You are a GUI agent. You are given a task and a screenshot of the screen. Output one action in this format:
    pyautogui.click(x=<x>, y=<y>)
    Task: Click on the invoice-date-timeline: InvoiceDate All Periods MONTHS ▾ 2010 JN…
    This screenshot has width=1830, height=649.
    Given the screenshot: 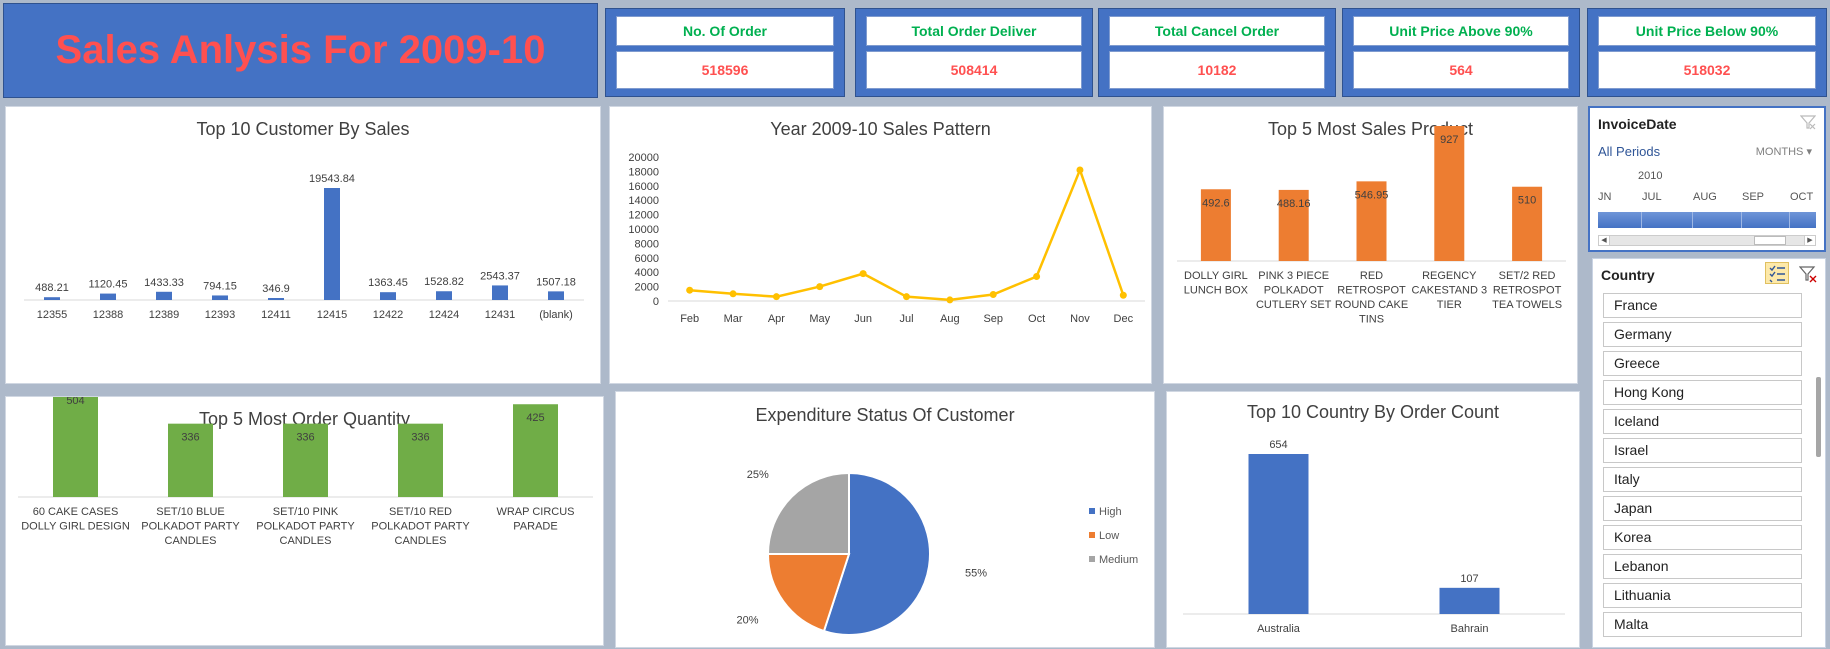 What is the action you would take?
    pyautogui.click(x=1707, y=179)
    